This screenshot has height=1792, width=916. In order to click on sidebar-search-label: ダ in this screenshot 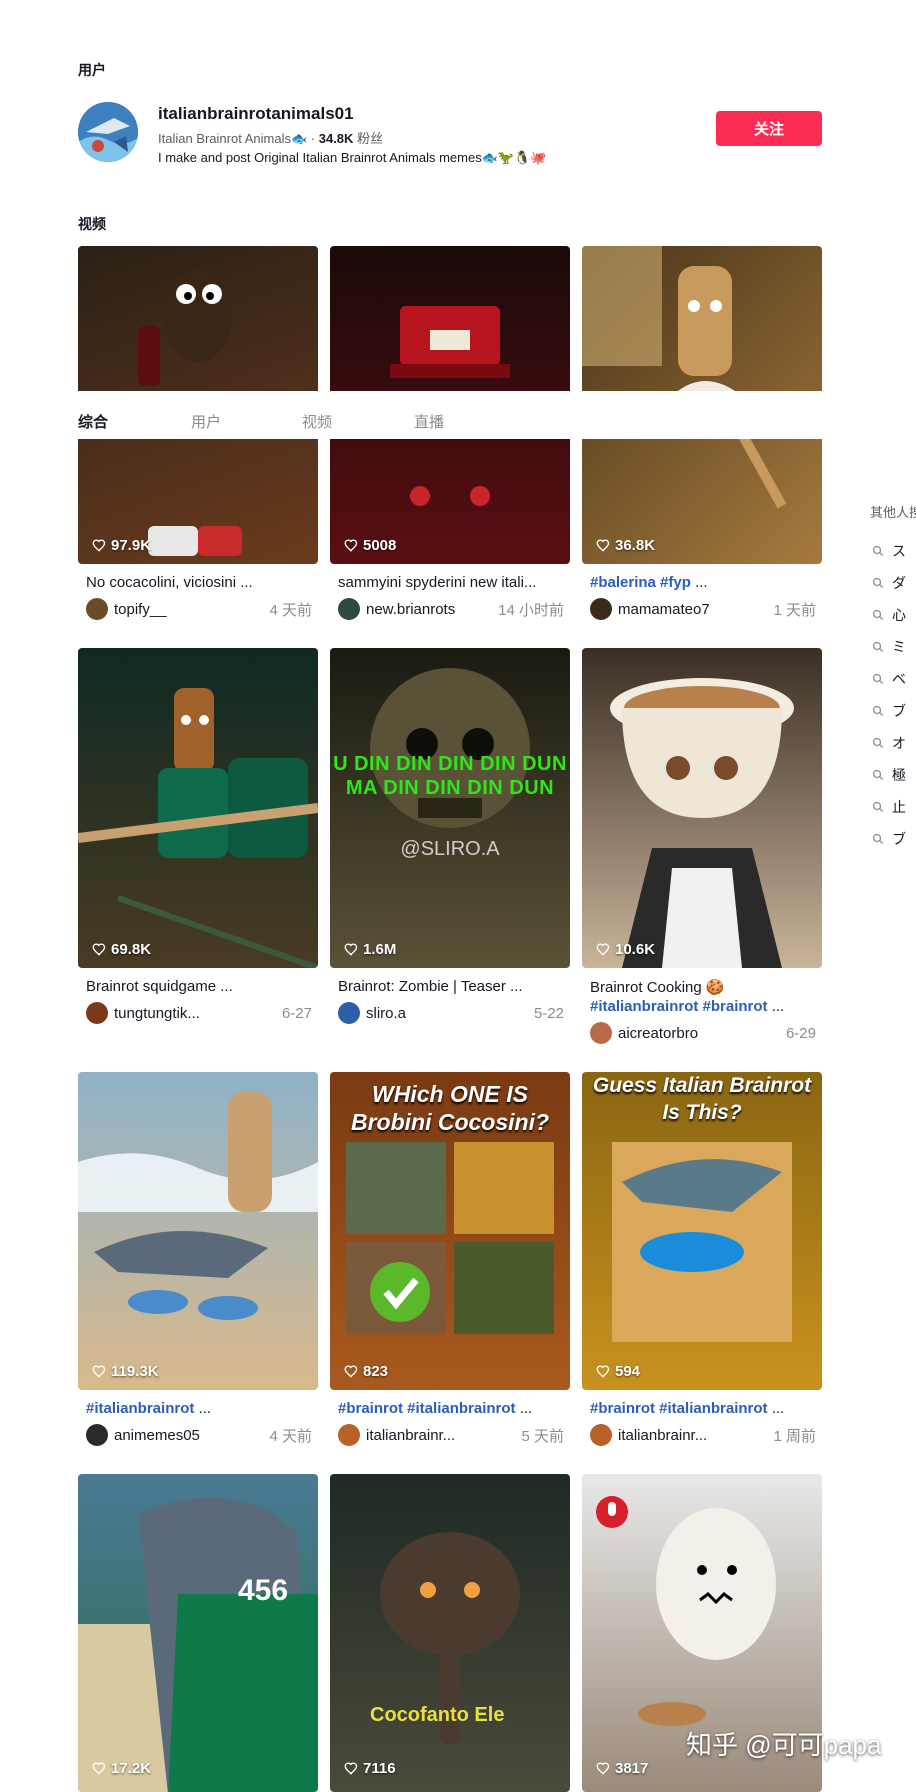, I will do `click(899, 583)`.